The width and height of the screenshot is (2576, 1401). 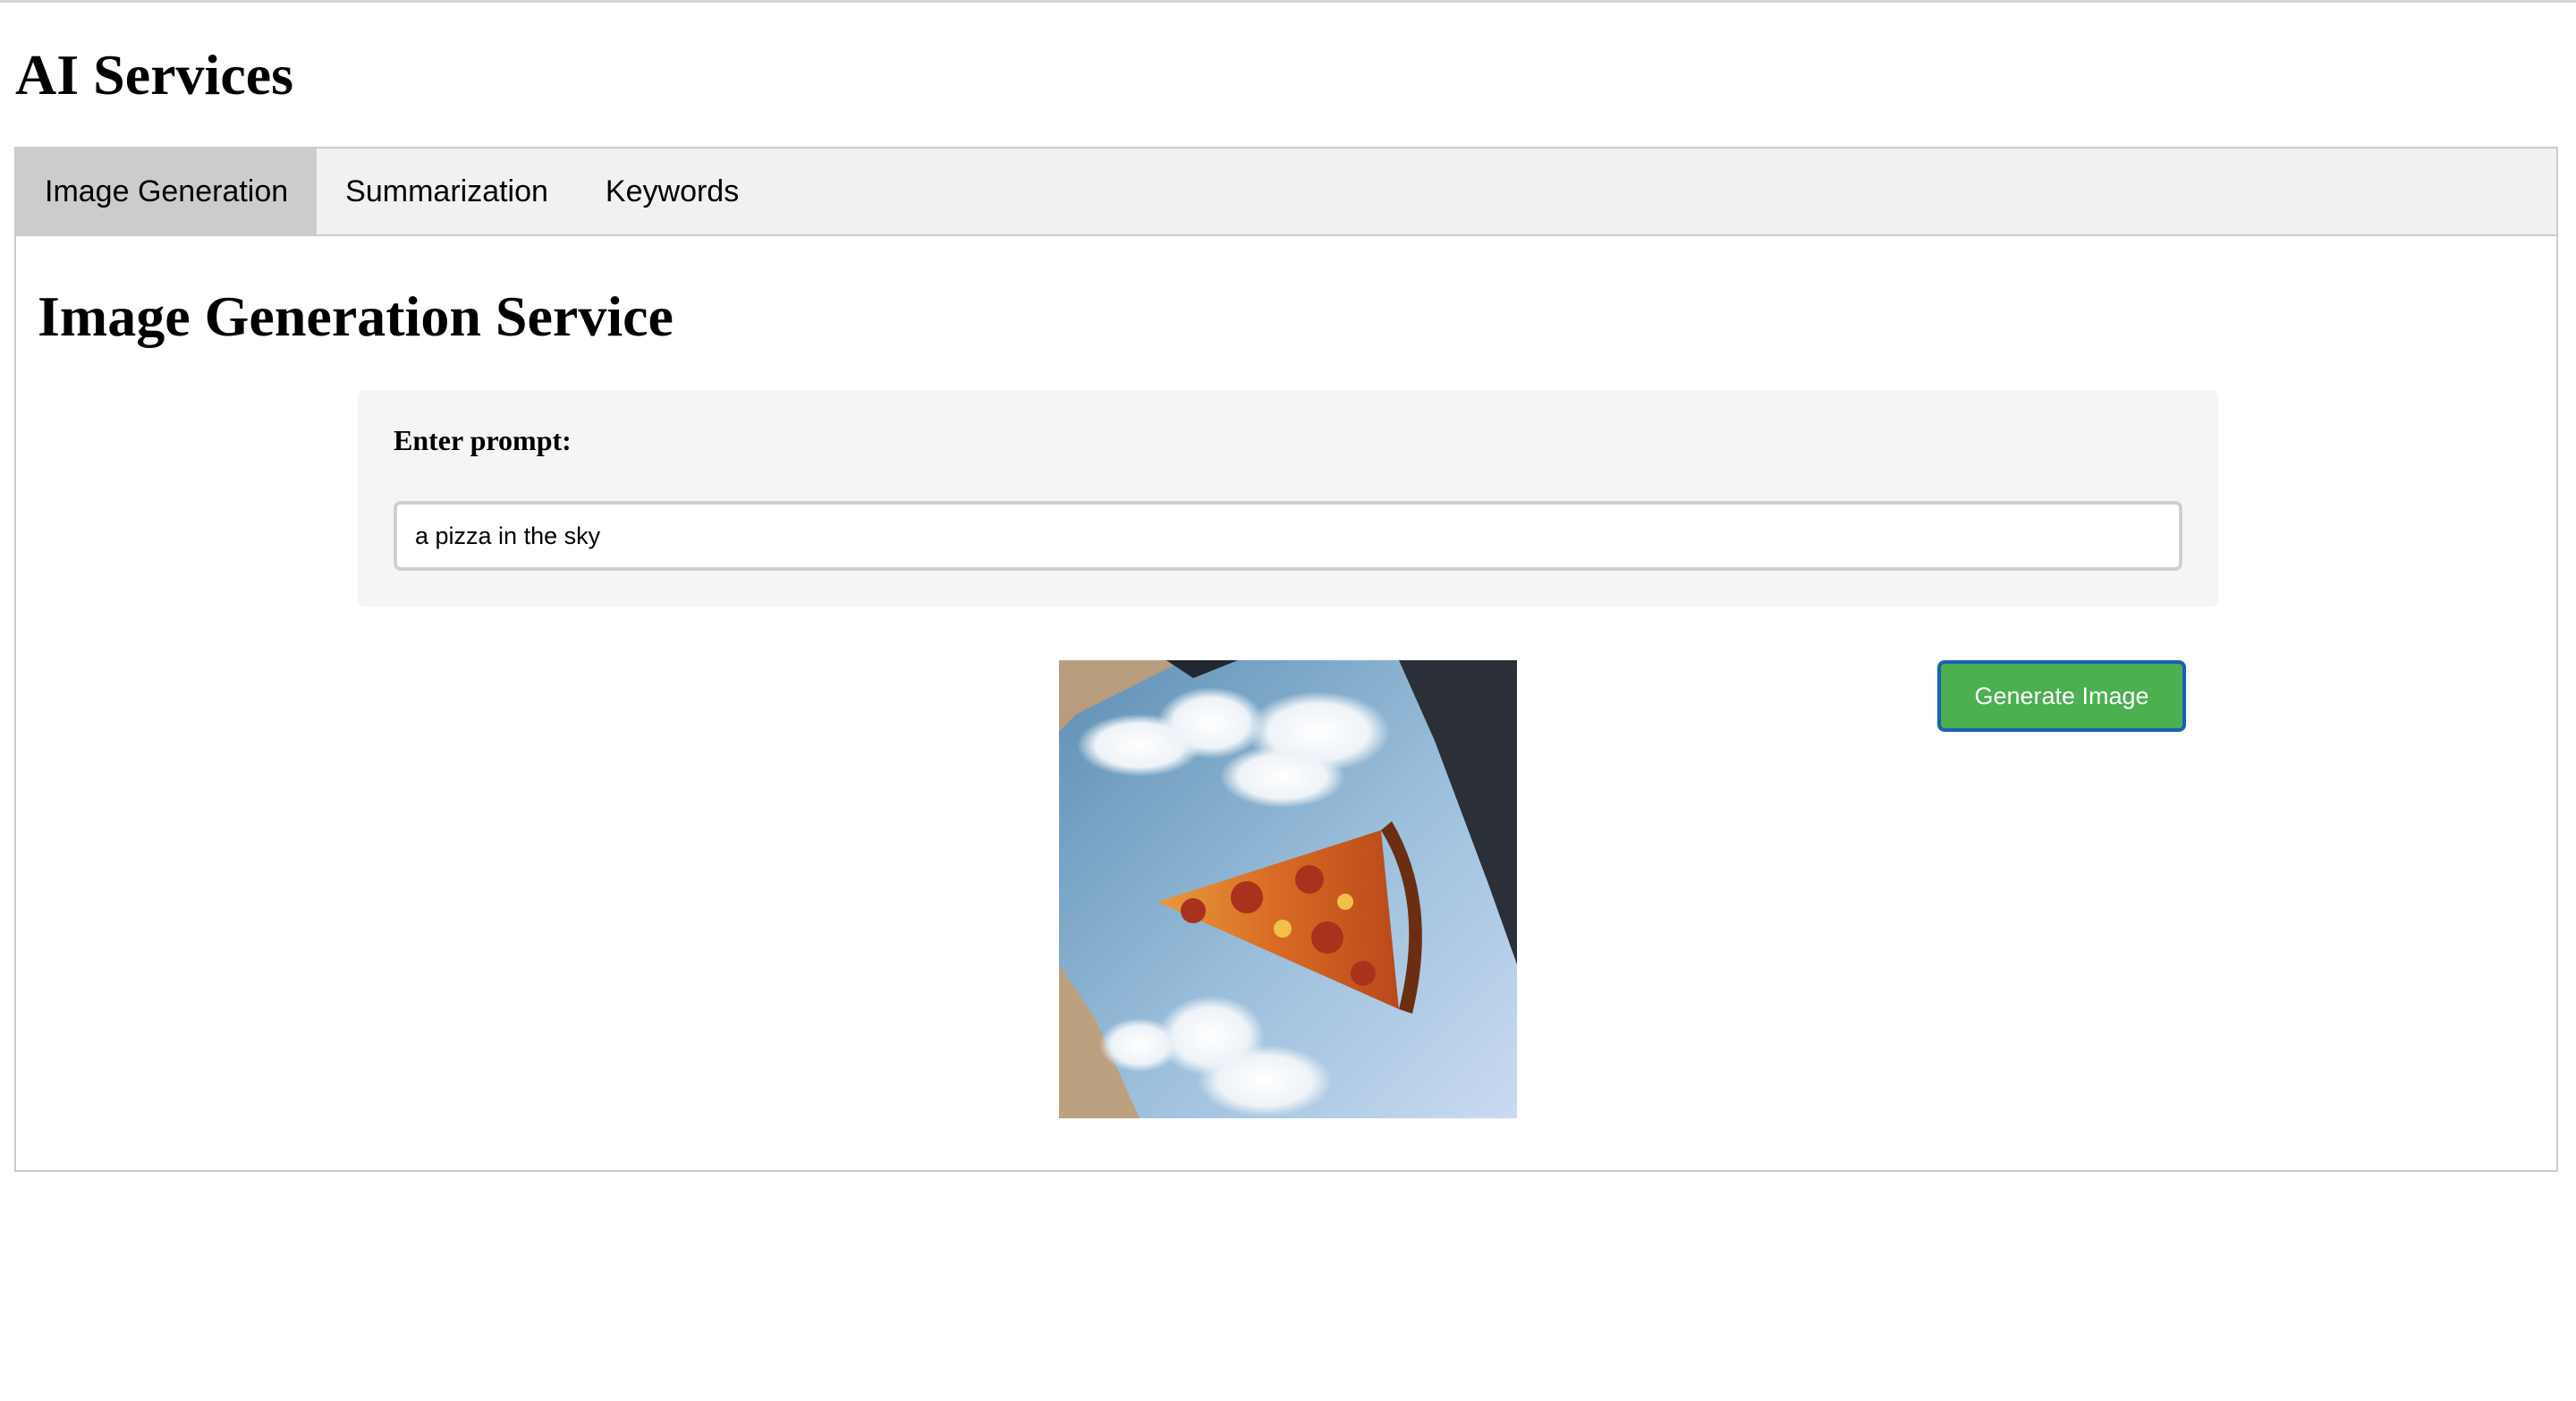 What do you see at coordinates (1286, 192) in the screenshot?
I see `tab-bar: Image Generation Summarization Keywords` at bounding box center [1286, 192].